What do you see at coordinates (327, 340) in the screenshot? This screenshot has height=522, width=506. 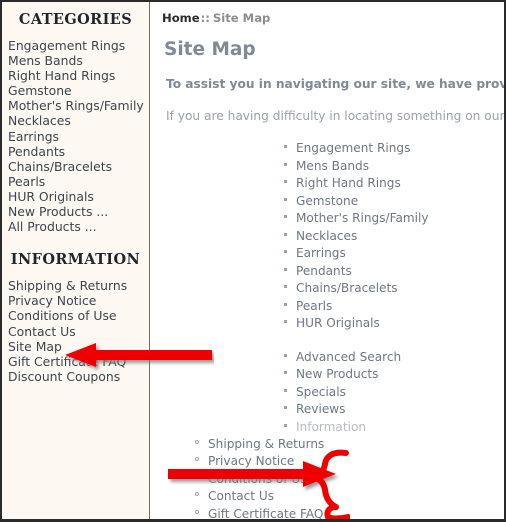 I see `list-group-spacer` at bounding box center [327, 340].